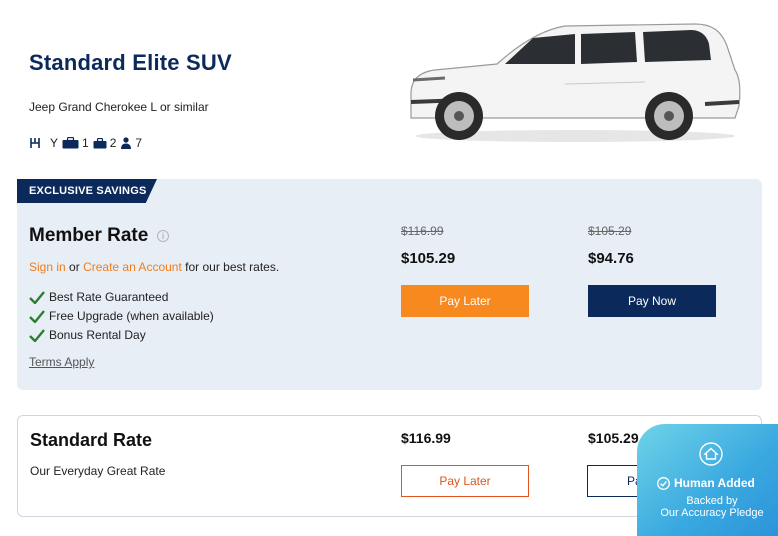 Image resolution: width=778 pixels, height=536 pixels. I want to click on member-pay-now-price: $94.76, so click(611, 258).